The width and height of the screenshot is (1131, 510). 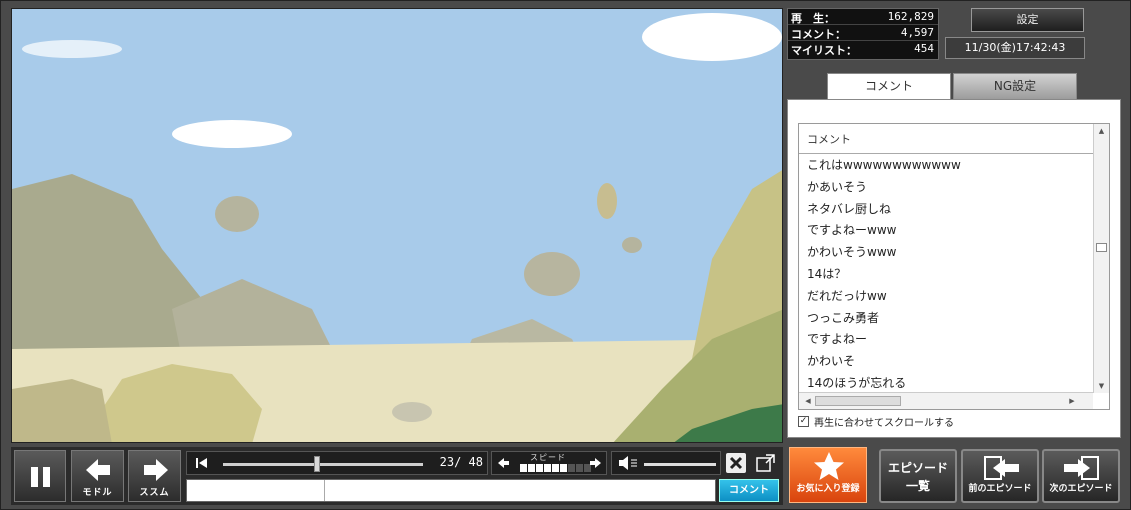 What do you see at coordinates (596, 463) in the screenshot?
I see `speed-up-icon` at bounding box center [596, 463].